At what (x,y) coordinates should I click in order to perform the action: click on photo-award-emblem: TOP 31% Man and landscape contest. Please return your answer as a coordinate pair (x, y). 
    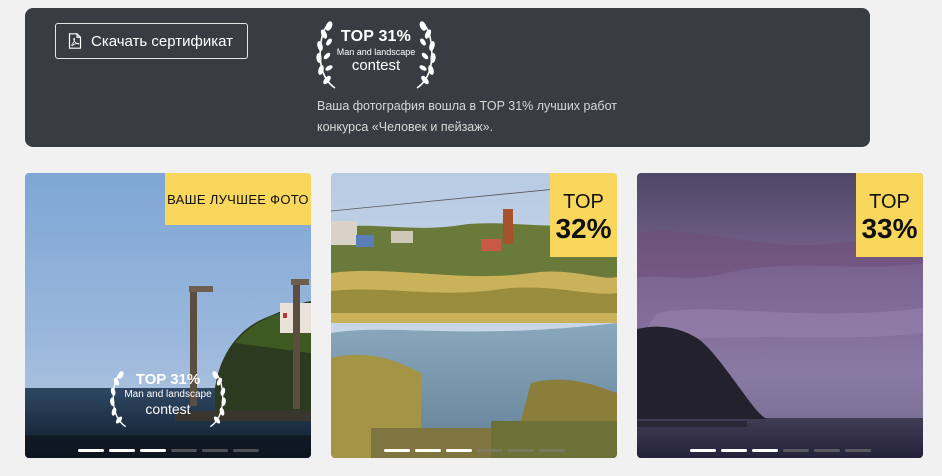
    Looking at the image, I should click on (168, 400).